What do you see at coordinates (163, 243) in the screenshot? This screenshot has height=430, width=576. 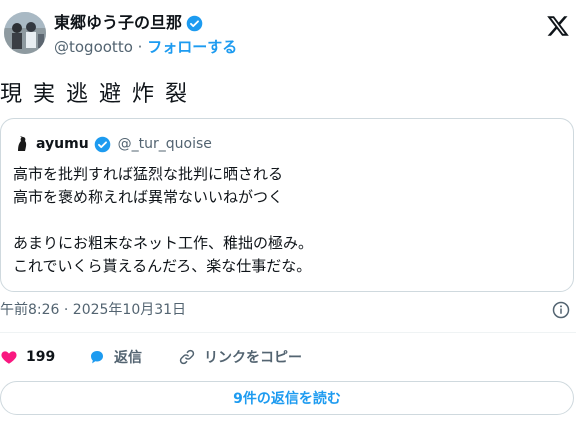 I see `quote-line: あまりにお粗末なネット工作、稚拙の極み。` at bounding box center [163, 243].